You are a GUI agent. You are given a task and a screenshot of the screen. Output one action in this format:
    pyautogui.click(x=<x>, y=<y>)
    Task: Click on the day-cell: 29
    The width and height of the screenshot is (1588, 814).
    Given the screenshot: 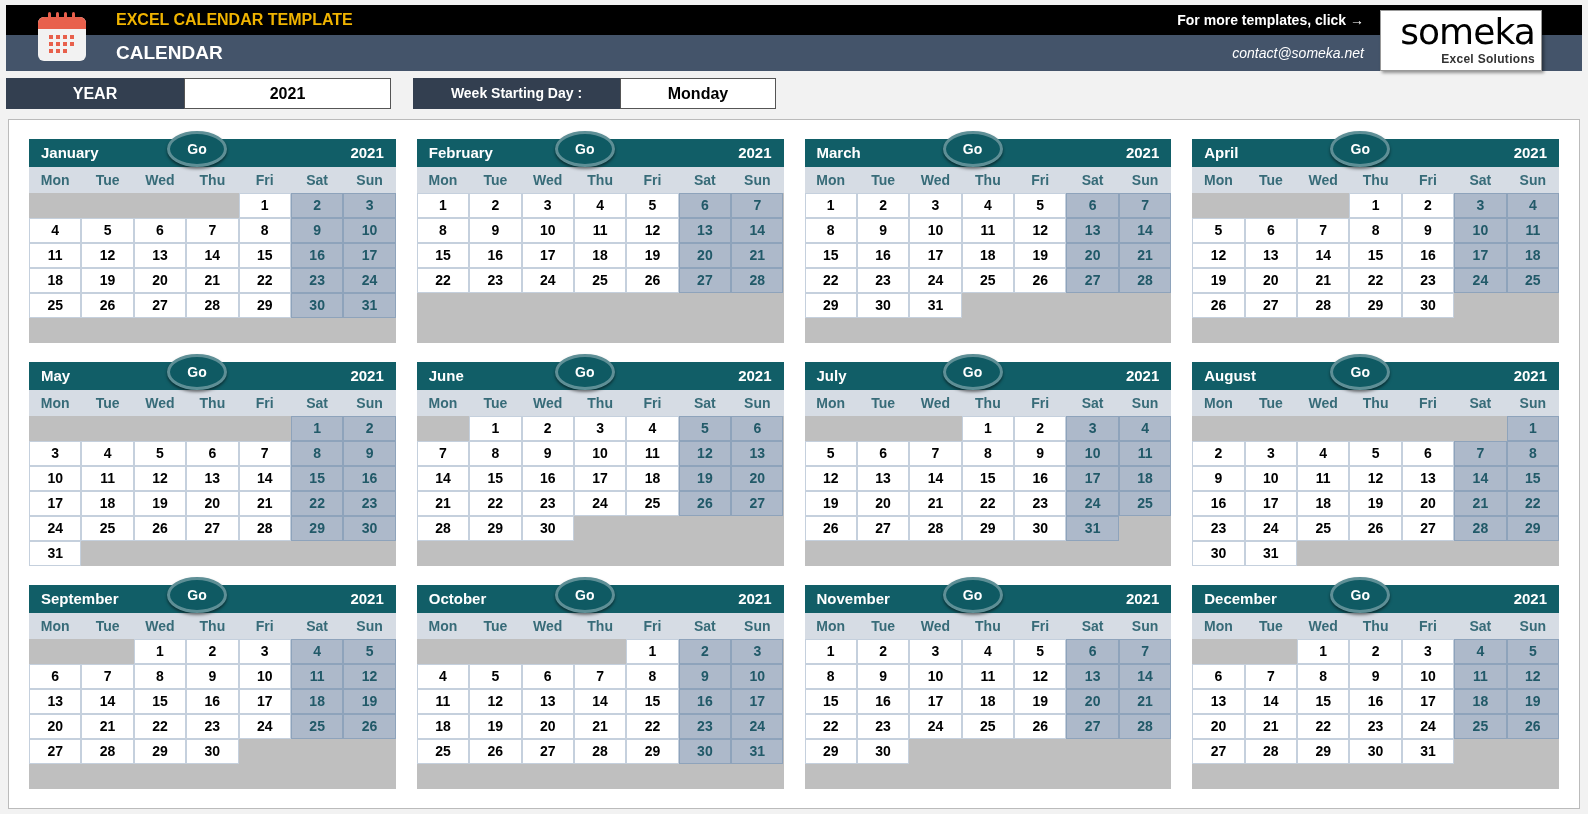 What is the action you would take?
    pyautogui.click(x=1532, y=528)
    